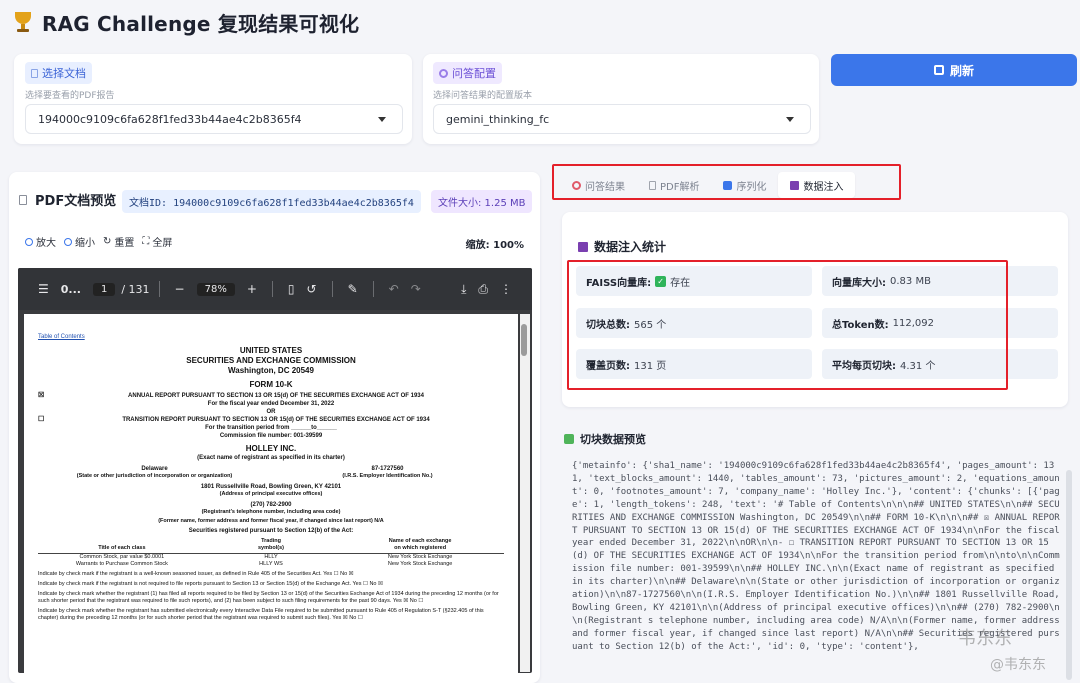 The image size is (1080, 683). What do you see at coordinates (271, 541) in the screenshot?
I see `col-trading-line1: Trading` at bounding box center [271, 541].